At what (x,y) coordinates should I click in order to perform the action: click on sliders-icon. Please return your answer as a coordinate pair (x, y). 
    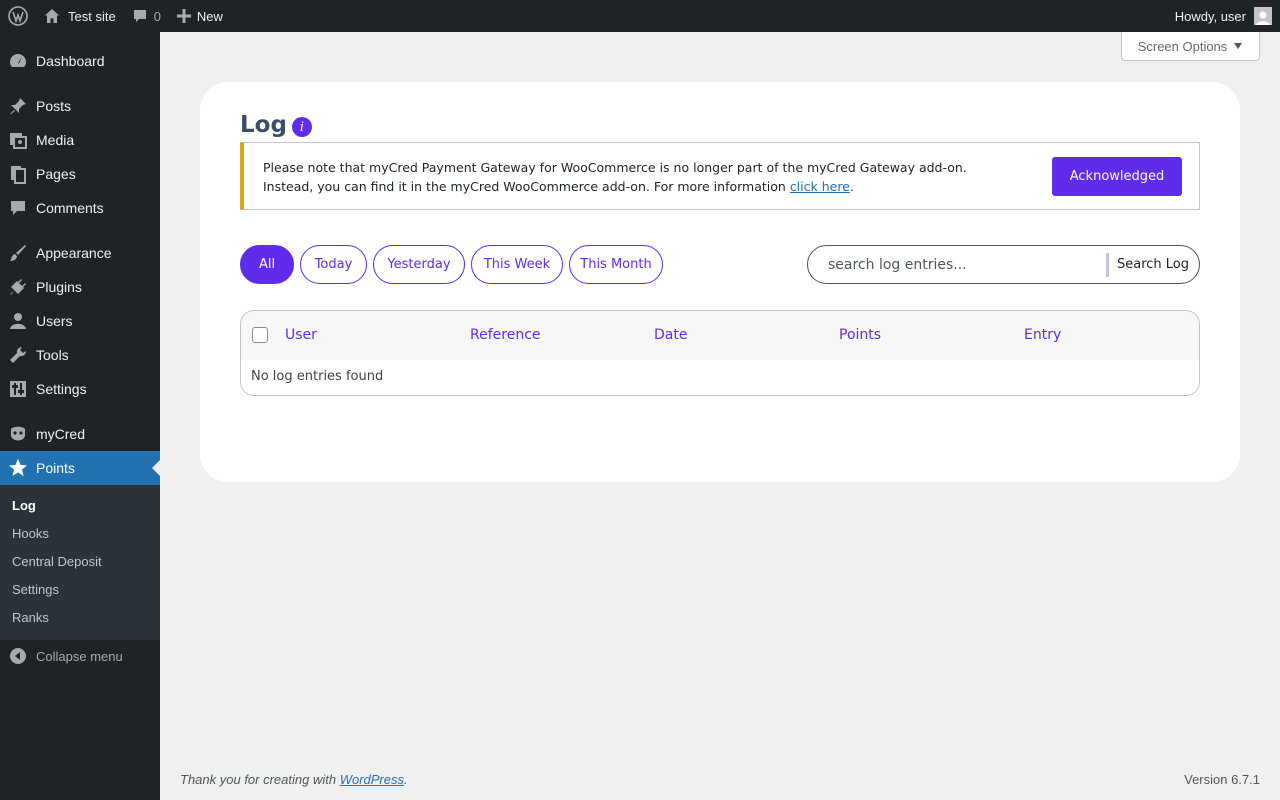
    Looking at the image, I should click on (18, 389).